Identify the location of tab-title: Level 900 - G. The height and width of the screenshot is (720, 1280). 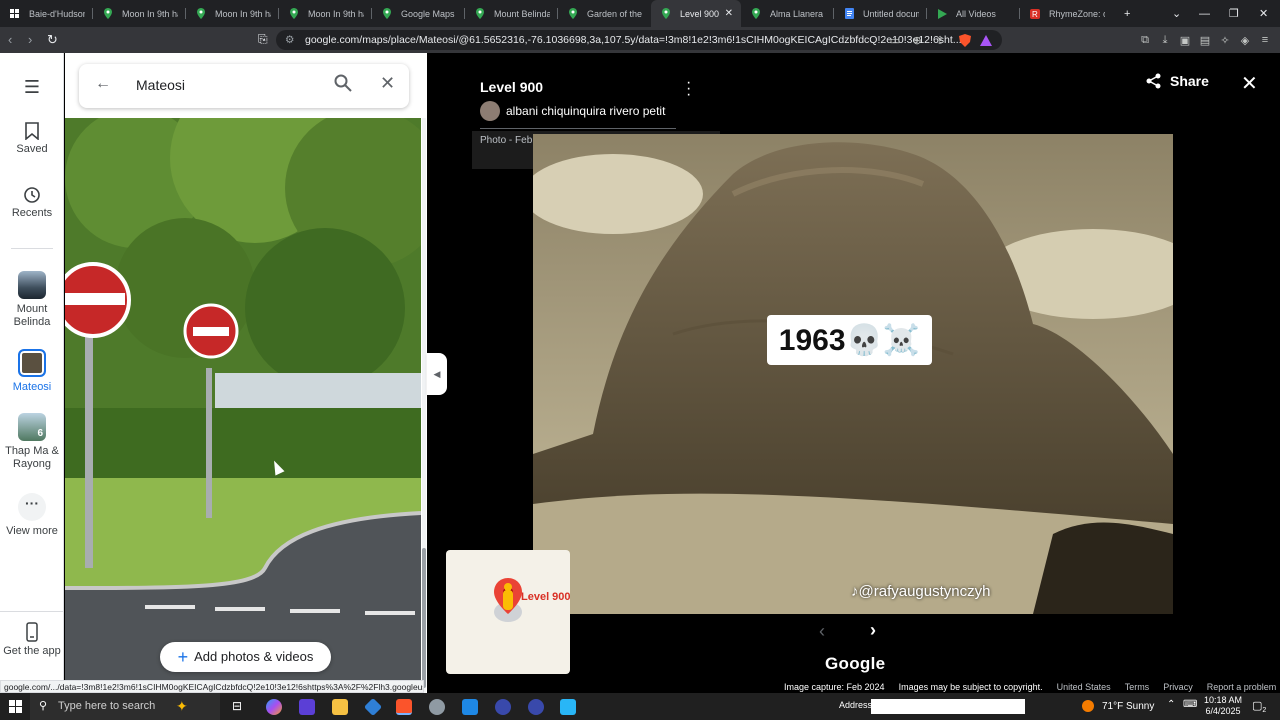
(699, 13).